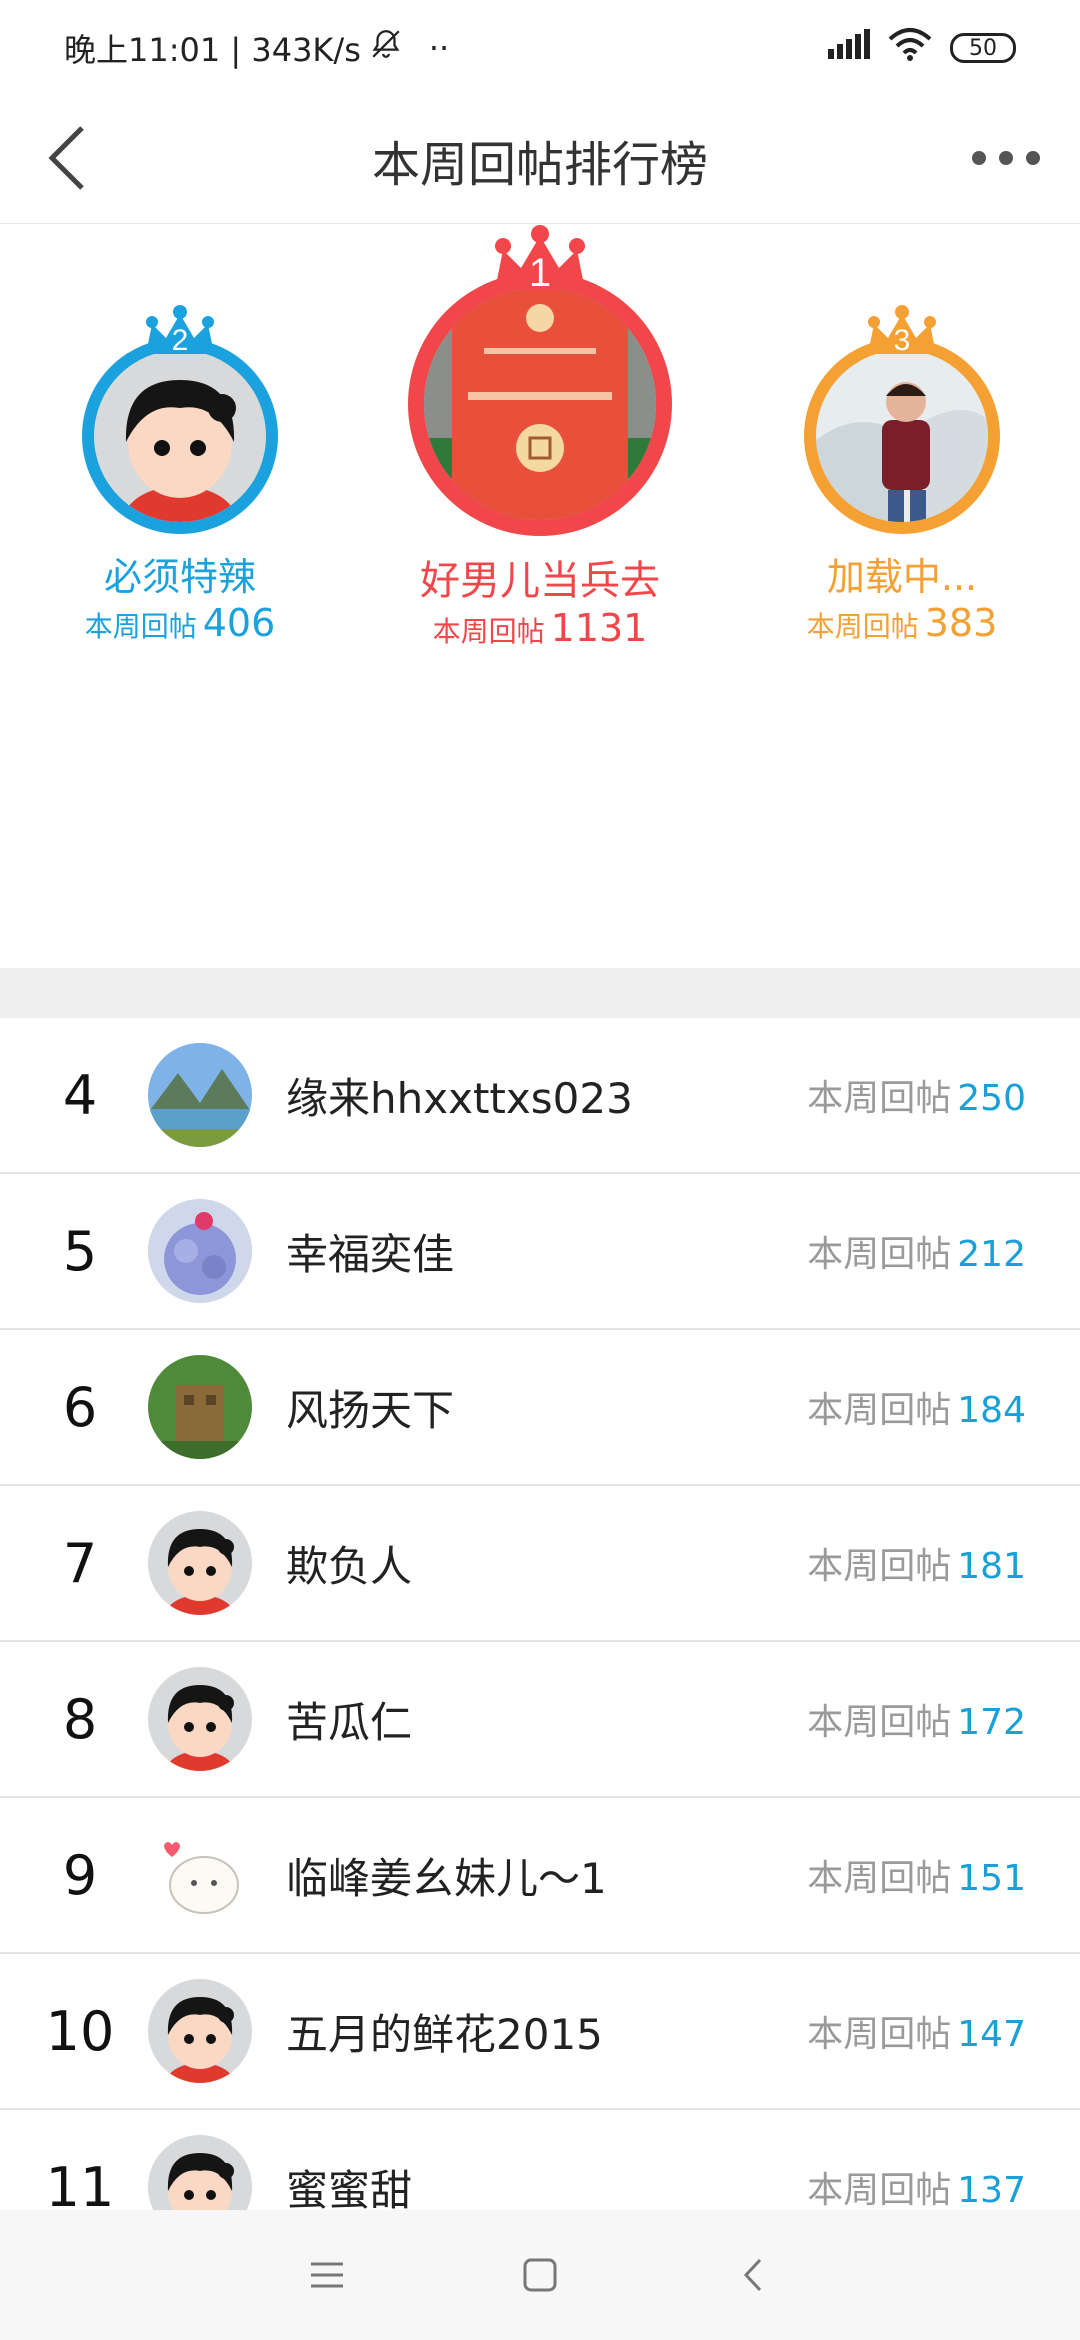 The width and height of the screenshot is (1080, 2340). Describe the element at coordinates (539, 164) in the screenshot. I see `page-title: 本周回帖排行榜` at that location.